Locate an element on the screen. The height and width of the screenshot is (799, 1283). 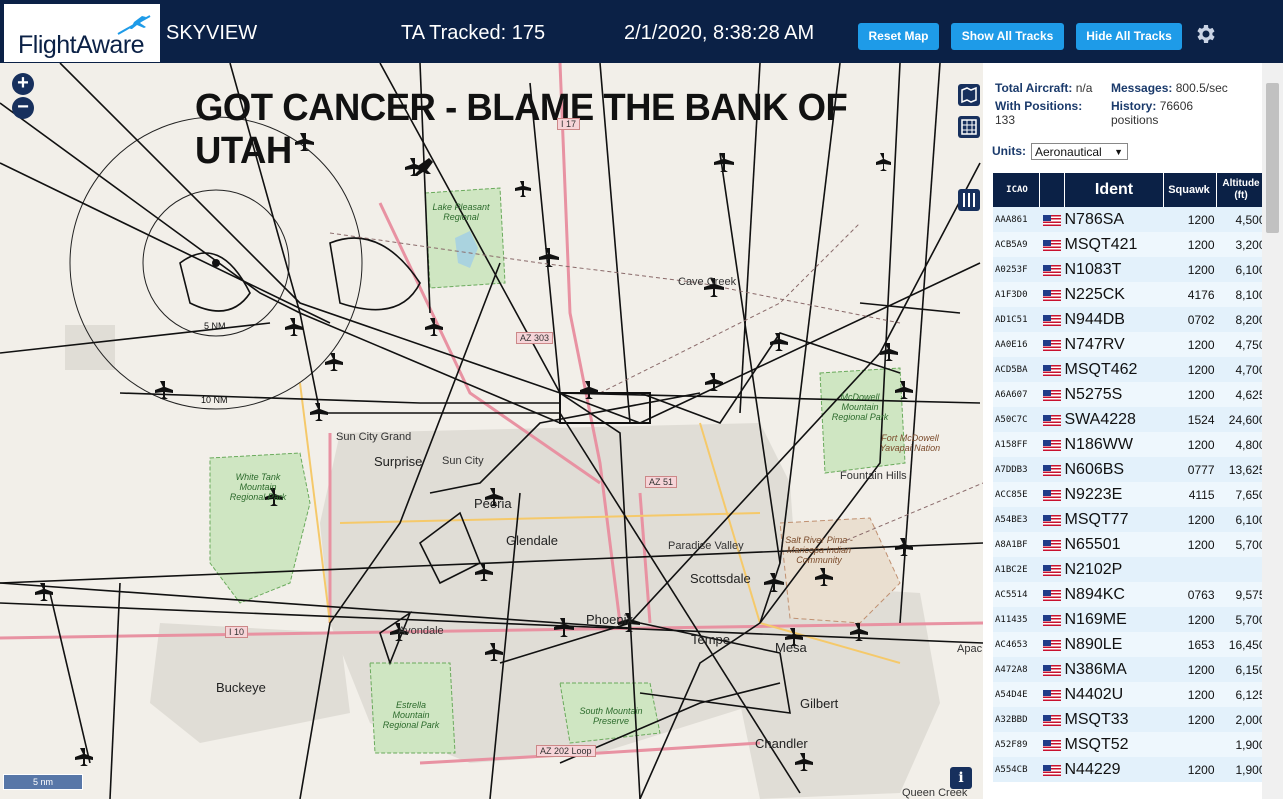
table-row: A1F3D0 N225CK 4176 8,100 is located at coordinates (1130, 294).